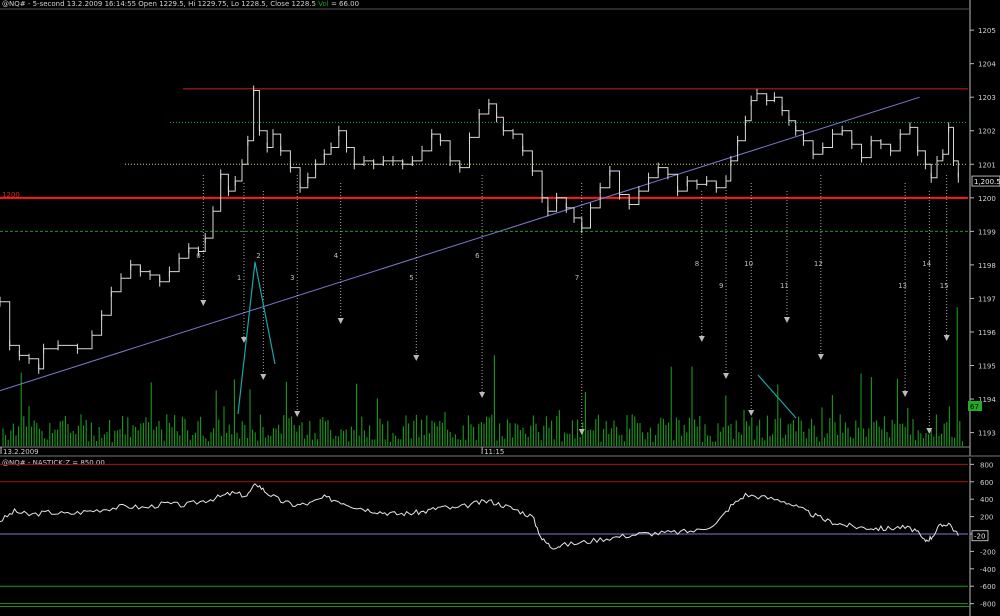 The height and width of the screenshot is (616, 1000). I want to click on marker-label: 8, so click(697, 264).